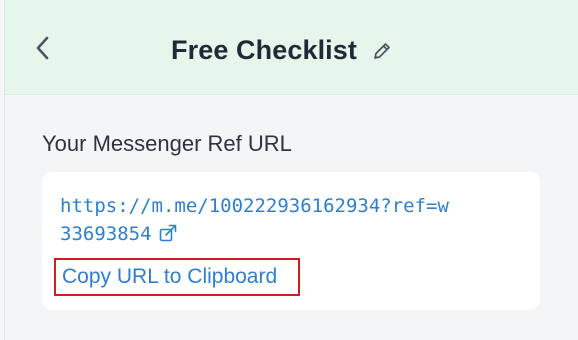 This screenshot has width=578, height=340. I want to click on pencil-icon, so click(382, 51).